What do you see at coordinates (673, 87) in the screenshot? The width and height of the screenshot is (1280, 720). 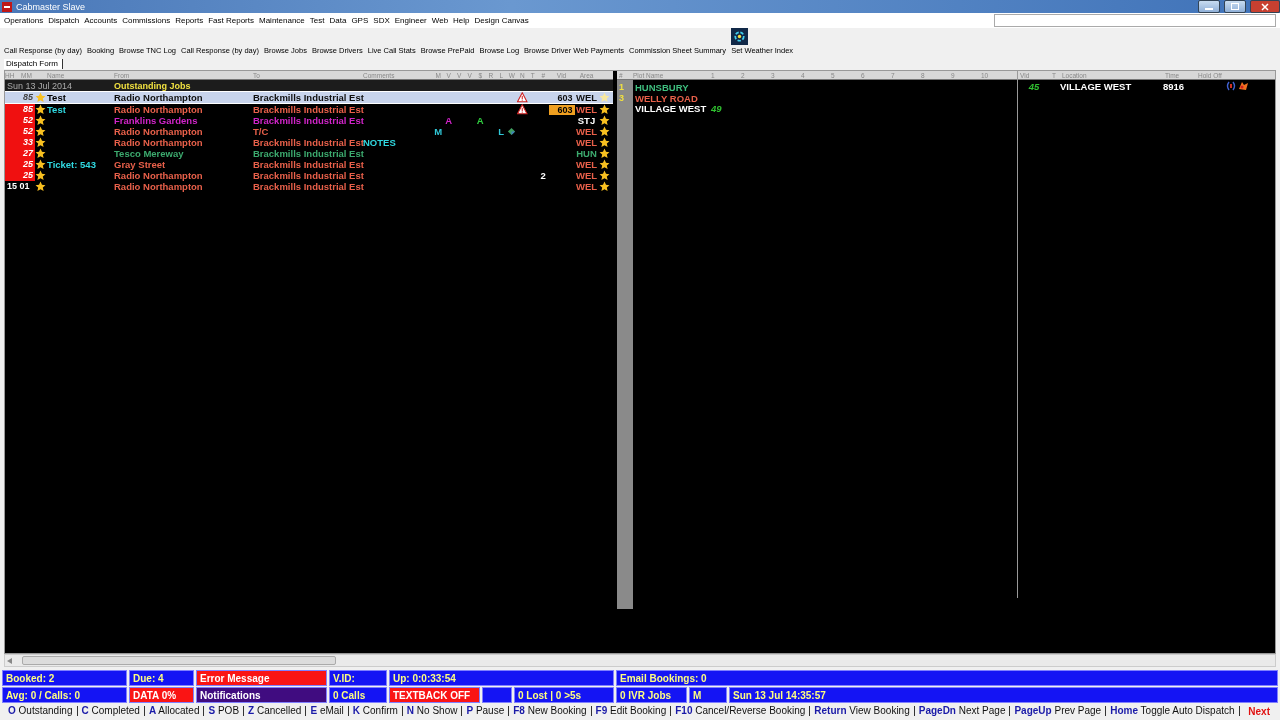 I see `plot-name: HUNSBURY` at bounding box center [673, 87].